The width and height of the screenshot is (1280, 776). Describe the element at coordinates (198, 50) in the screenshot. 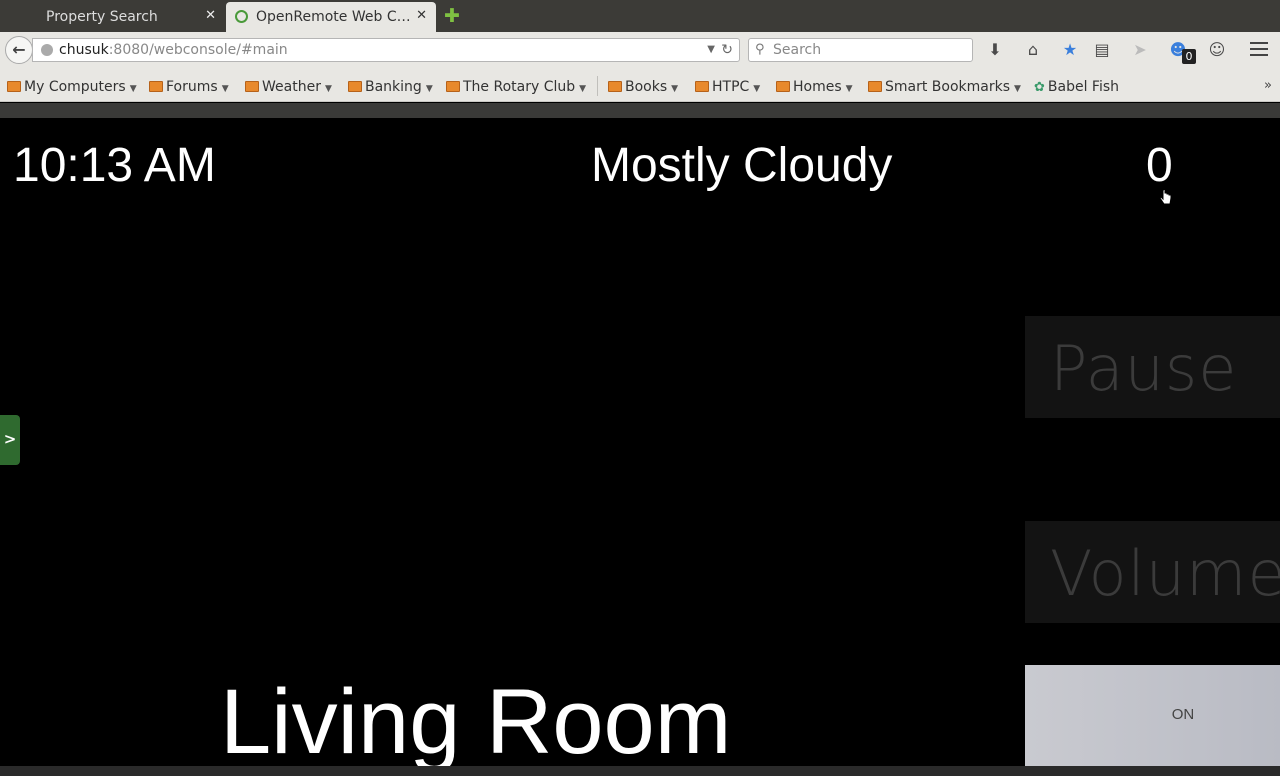

I see `url-path: :8080/webconsole/#main` at that location.